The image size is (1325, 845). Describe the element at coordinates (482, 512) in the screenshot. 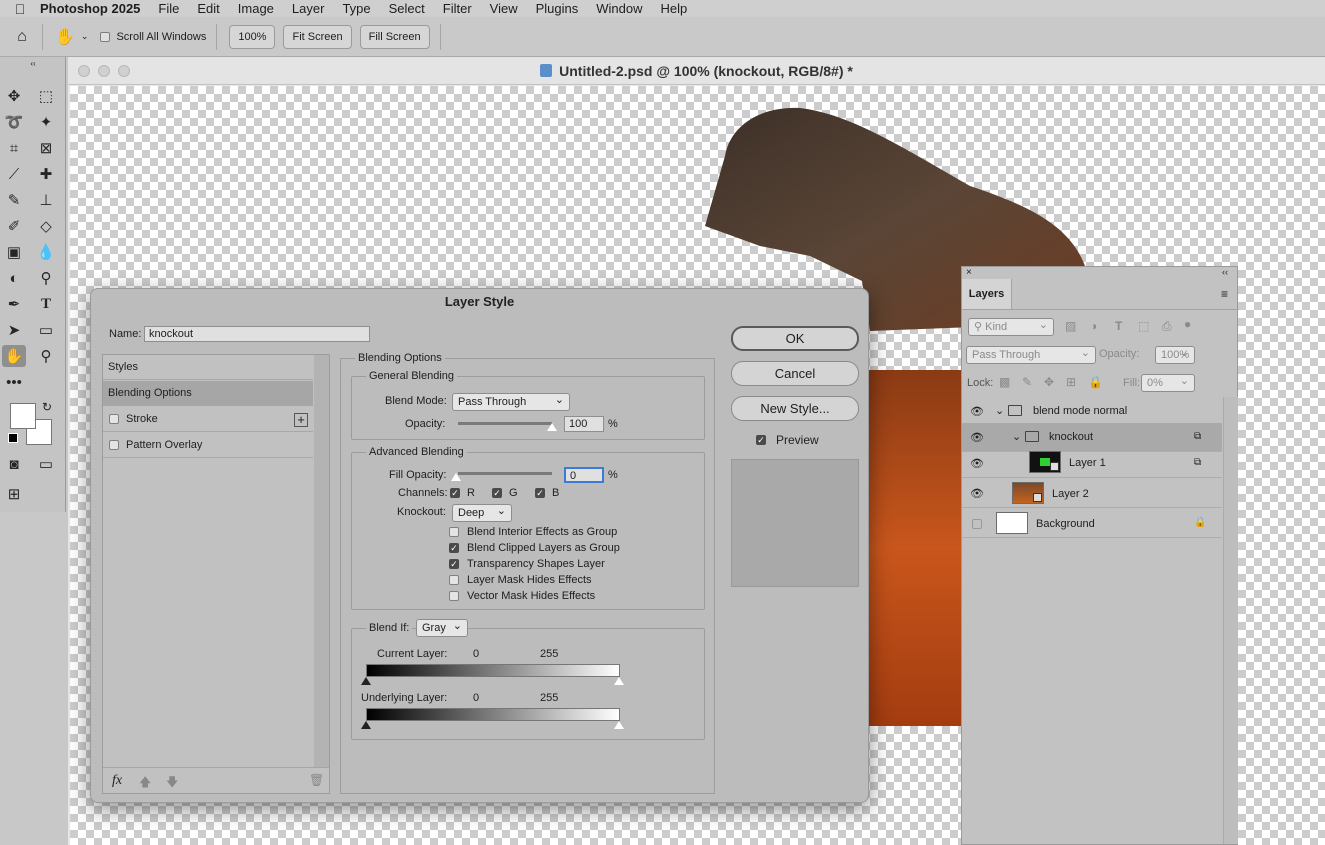

I see `knockout-dropdown: Deep` at that location.